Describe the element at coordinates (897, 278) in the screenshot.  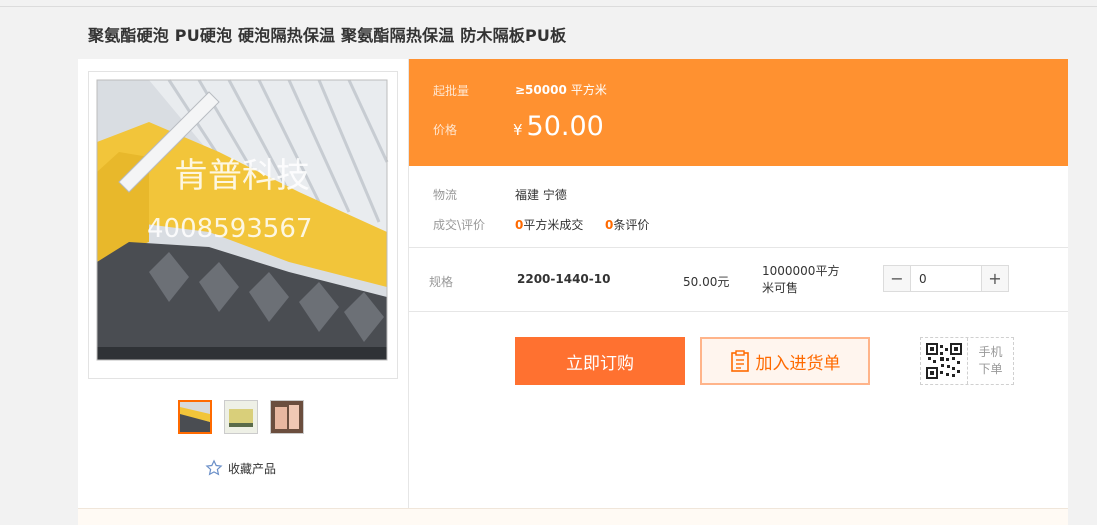
I see `decrease-button: −` at that location.